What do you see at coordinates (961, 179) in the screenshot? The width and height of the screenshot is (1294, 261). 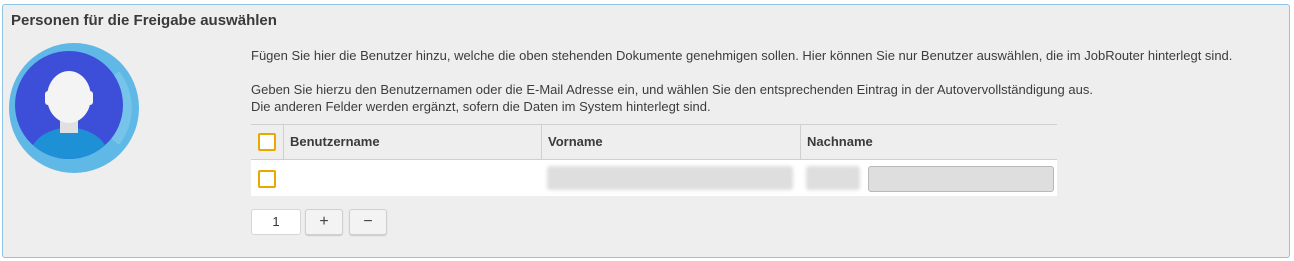 I see `lastname-input` at bounding box center [961, 179].